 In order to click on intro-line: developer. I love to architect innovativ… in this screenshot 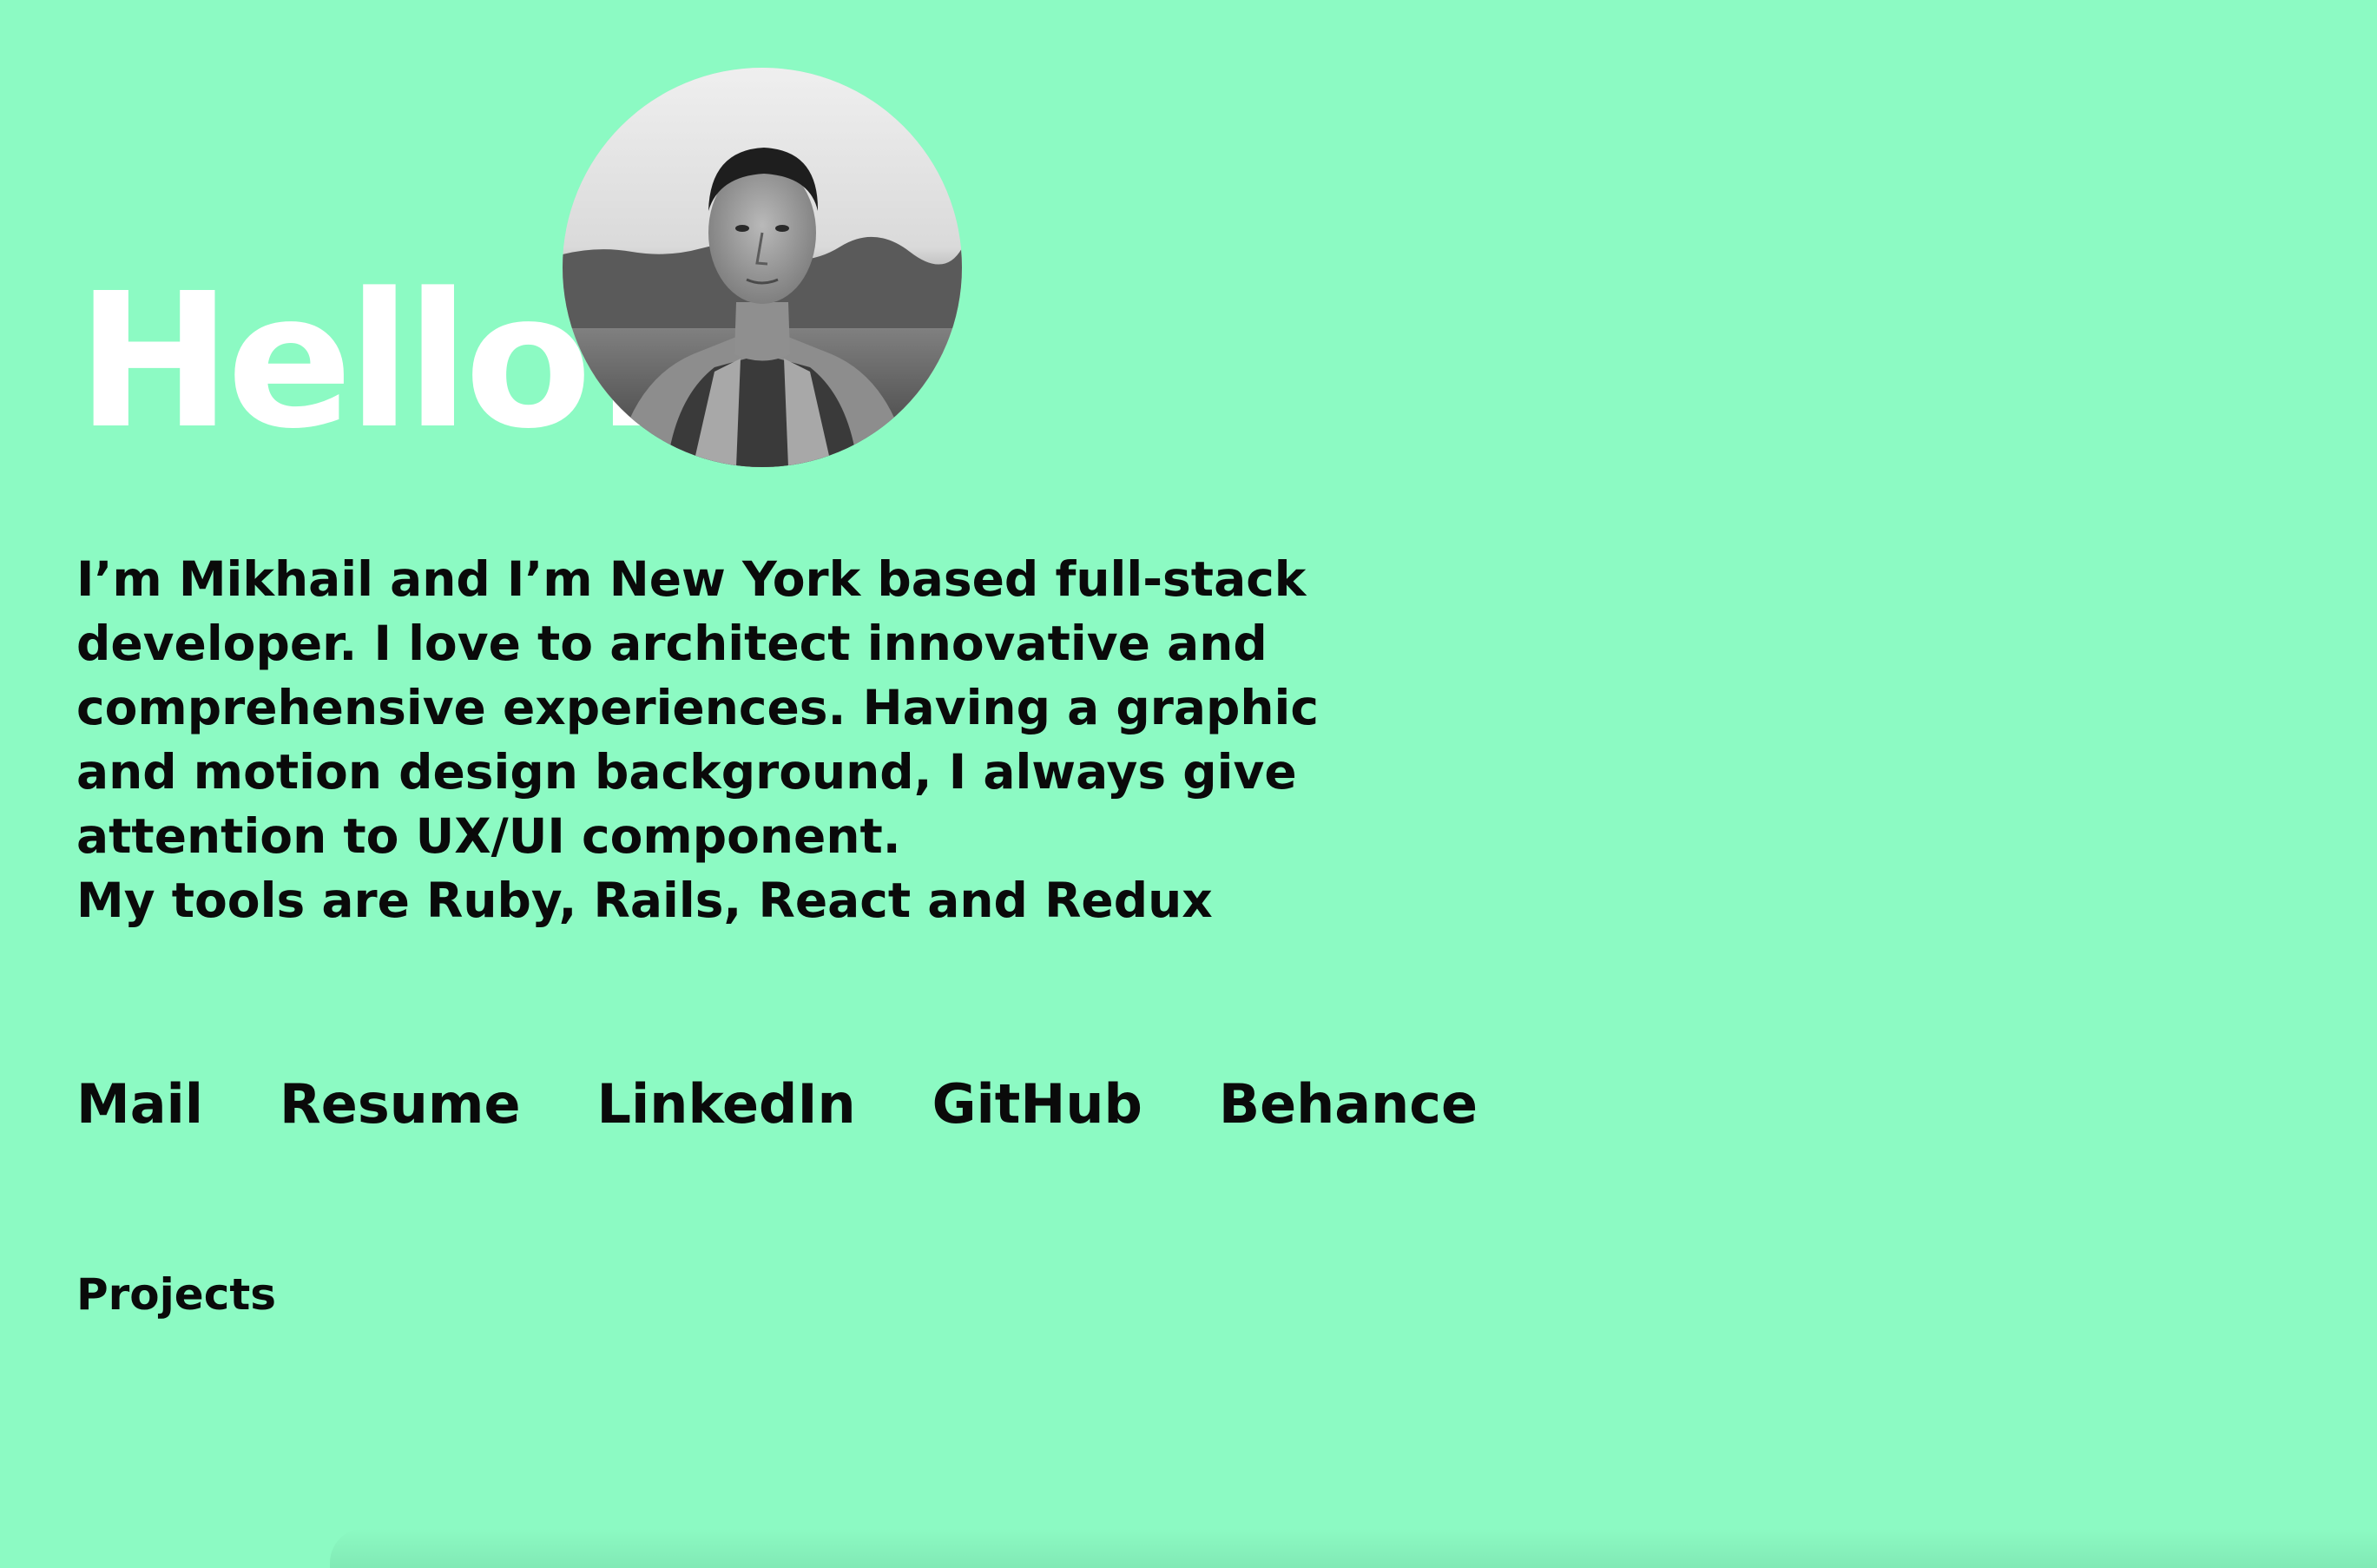, I will do `click(672, 643)`.